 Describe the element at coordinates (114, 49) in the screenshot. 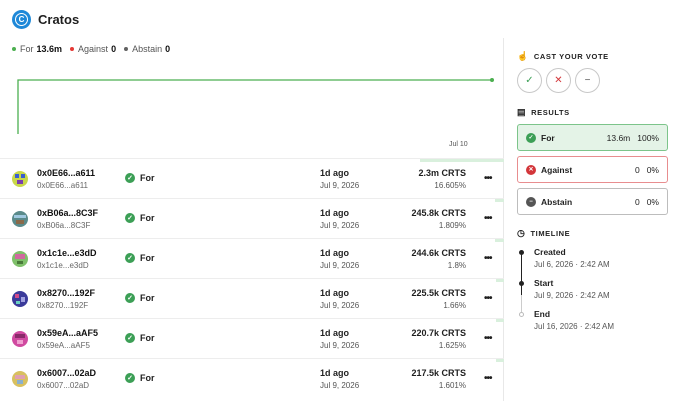

I see `legend-against-value: 0` at that location.